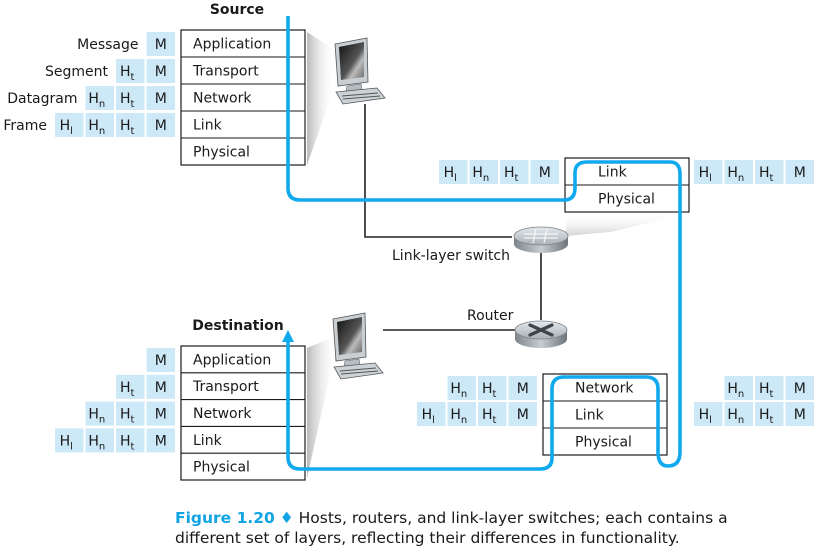 The width and height of the screenshot is (815, 553). What do you see at coordinates (225, 518) in the screenshot?
I see `figure-number: Figure 1.20` at bounding box center [225, 518].